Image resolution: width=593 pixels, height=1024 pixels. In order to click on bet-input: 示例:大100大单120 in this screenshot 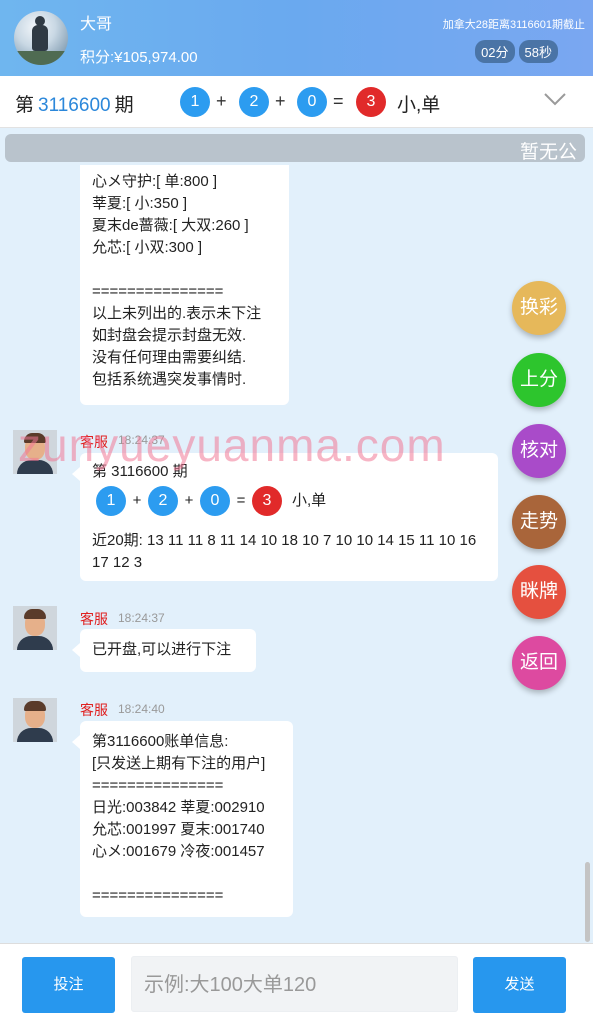, I will do `click(294, 984)`.